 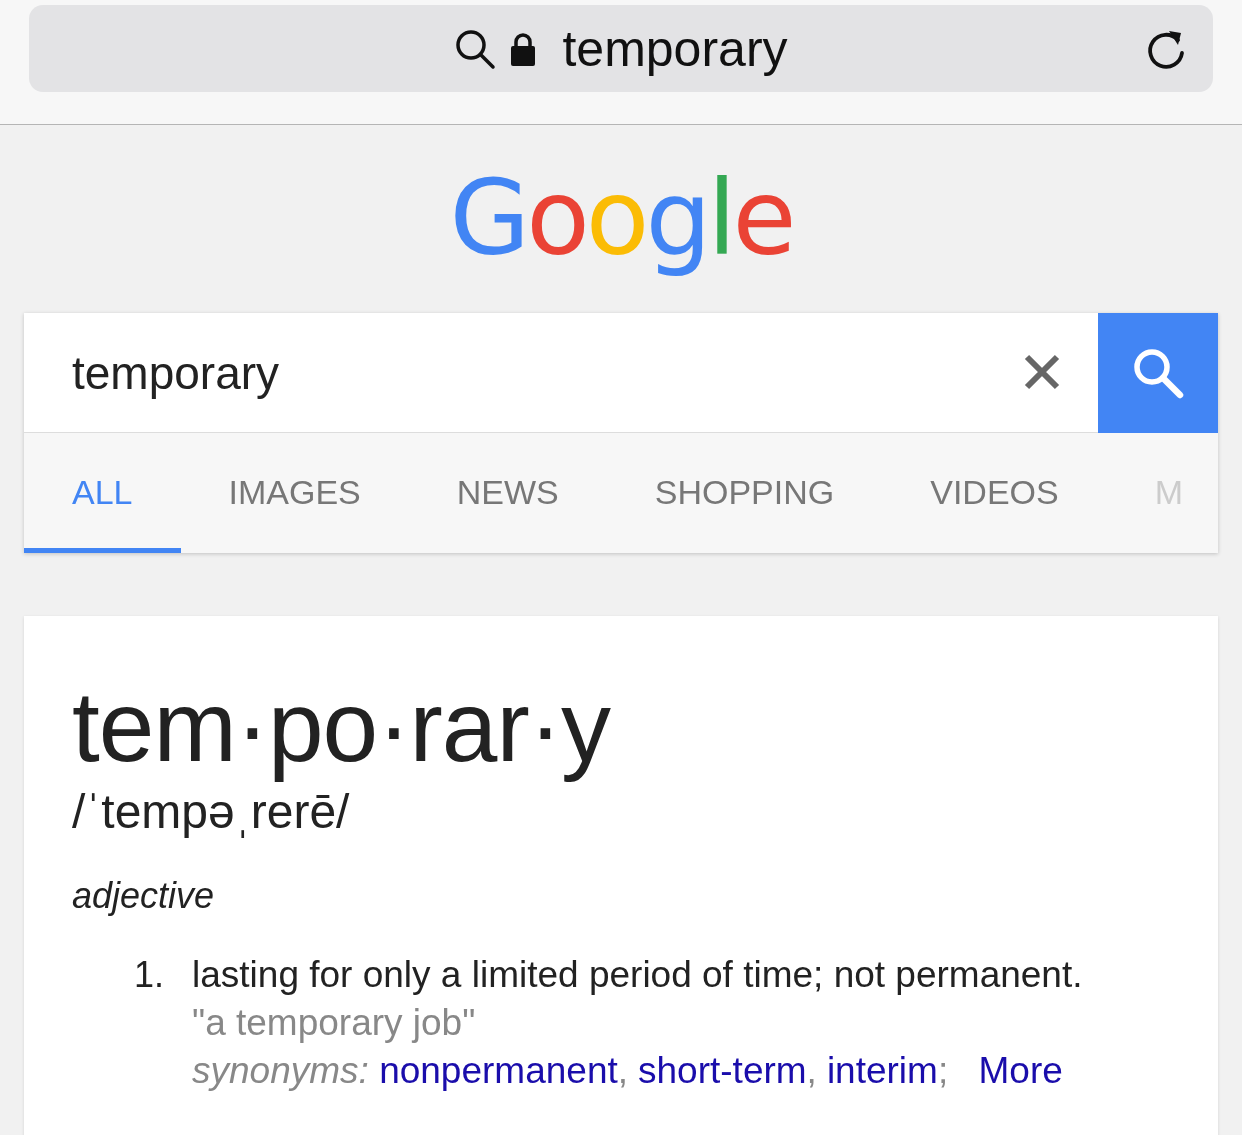 What do you see at coordinates (1042, 372) in the screenshot?
I see `clear-icon` at bounding box center [1042, 372].